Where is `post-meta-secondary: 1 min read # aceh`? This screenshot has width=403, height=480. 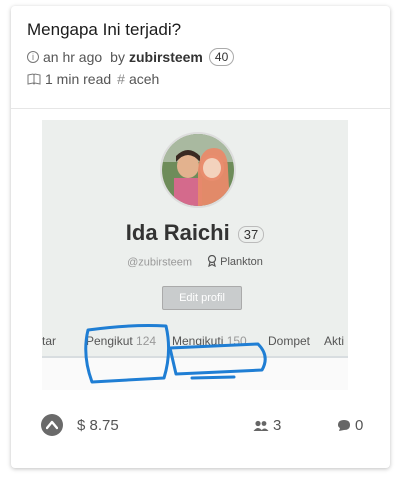 post-meta-secondary: 1 min read # aceh is located at coordinates (93, 79).